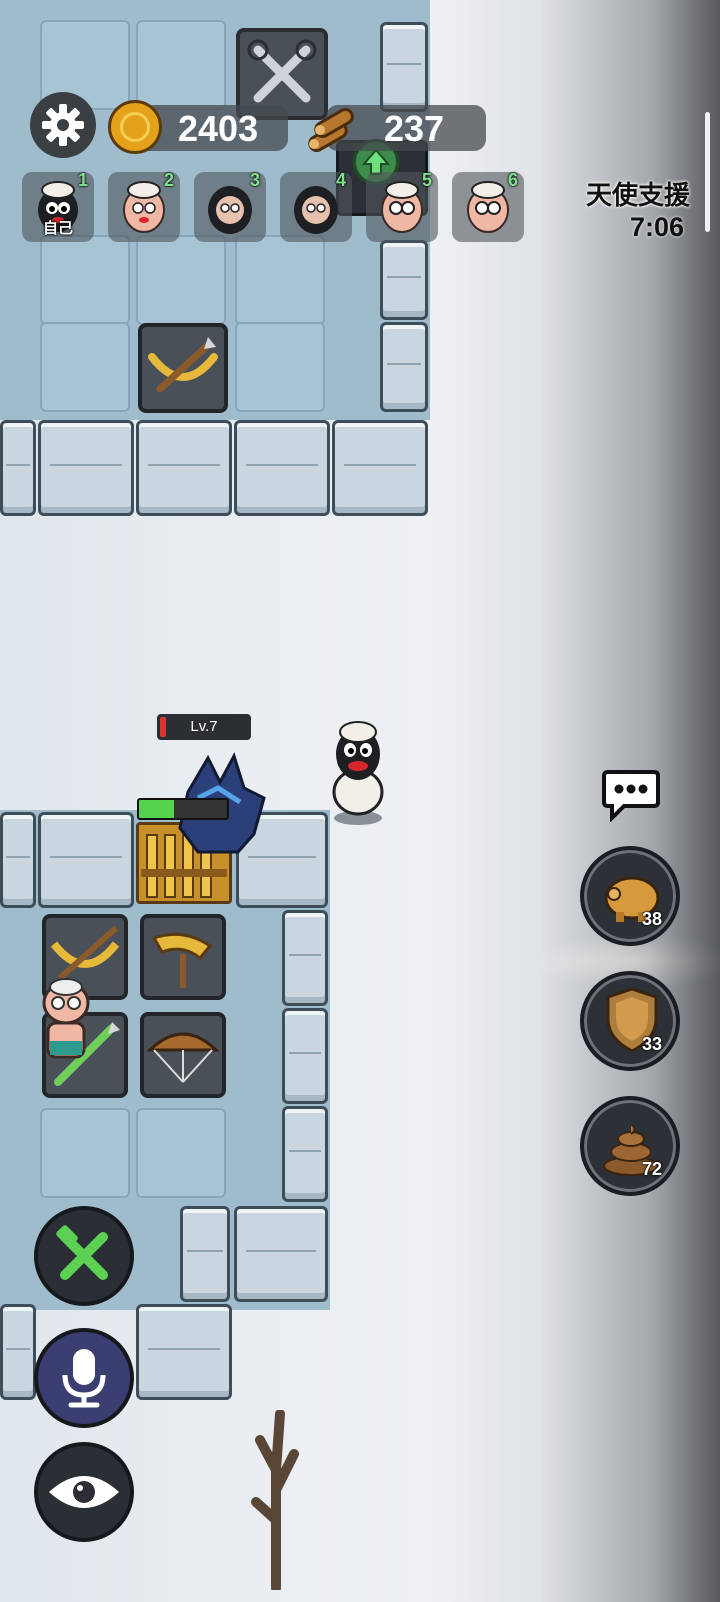 Image resolution: width=720 pixels, height=1602 pixels. I want to click on gear-icon, so click(63, 125).